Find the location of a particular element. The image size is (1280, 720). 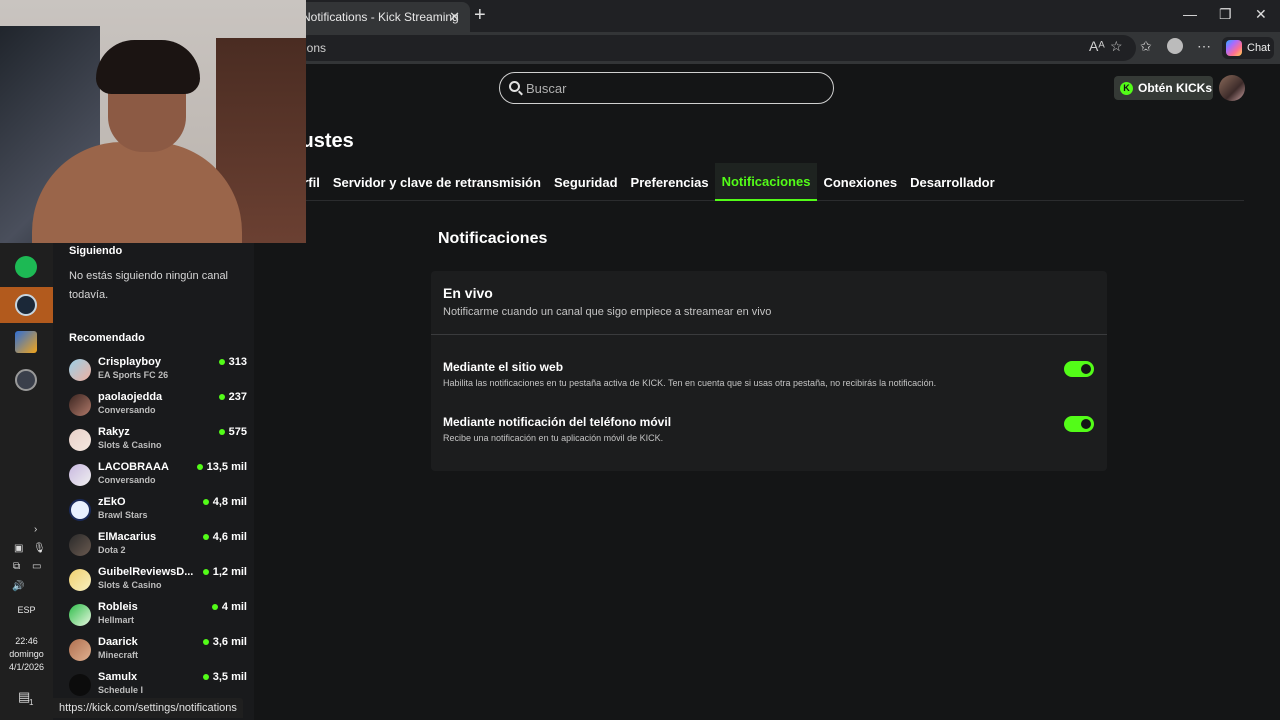

channel-name: LACOBRAAA is located at coordinates (133, 467).